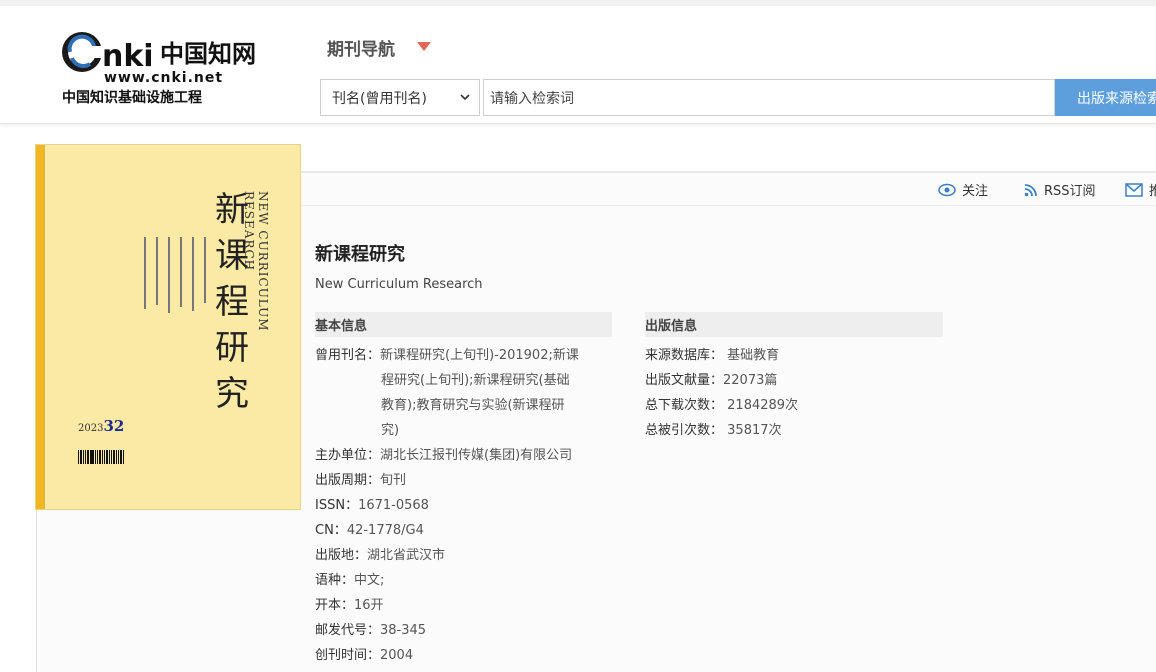 The height and width of the screenshot is (672, 1156). What do you see at coordinates (114, 426) in the screenshot?
I see `cover-issue: 32` at bounding box center [114, 426].